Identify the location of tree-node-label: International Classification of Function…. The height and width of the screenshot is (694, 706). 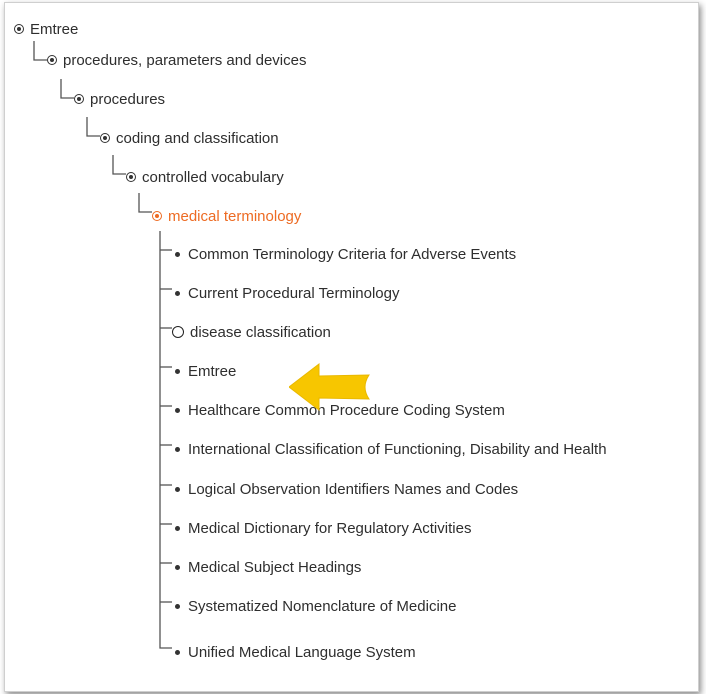
(397, 449).